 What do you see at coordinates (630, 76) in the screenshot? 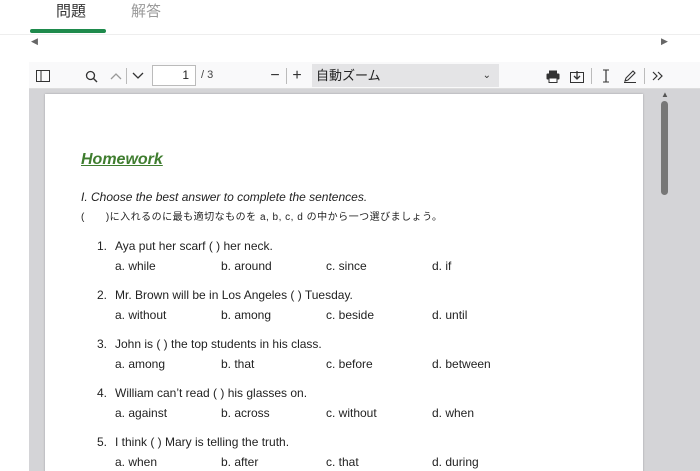
I see `draw-icon` at bounding box center [630, 76].